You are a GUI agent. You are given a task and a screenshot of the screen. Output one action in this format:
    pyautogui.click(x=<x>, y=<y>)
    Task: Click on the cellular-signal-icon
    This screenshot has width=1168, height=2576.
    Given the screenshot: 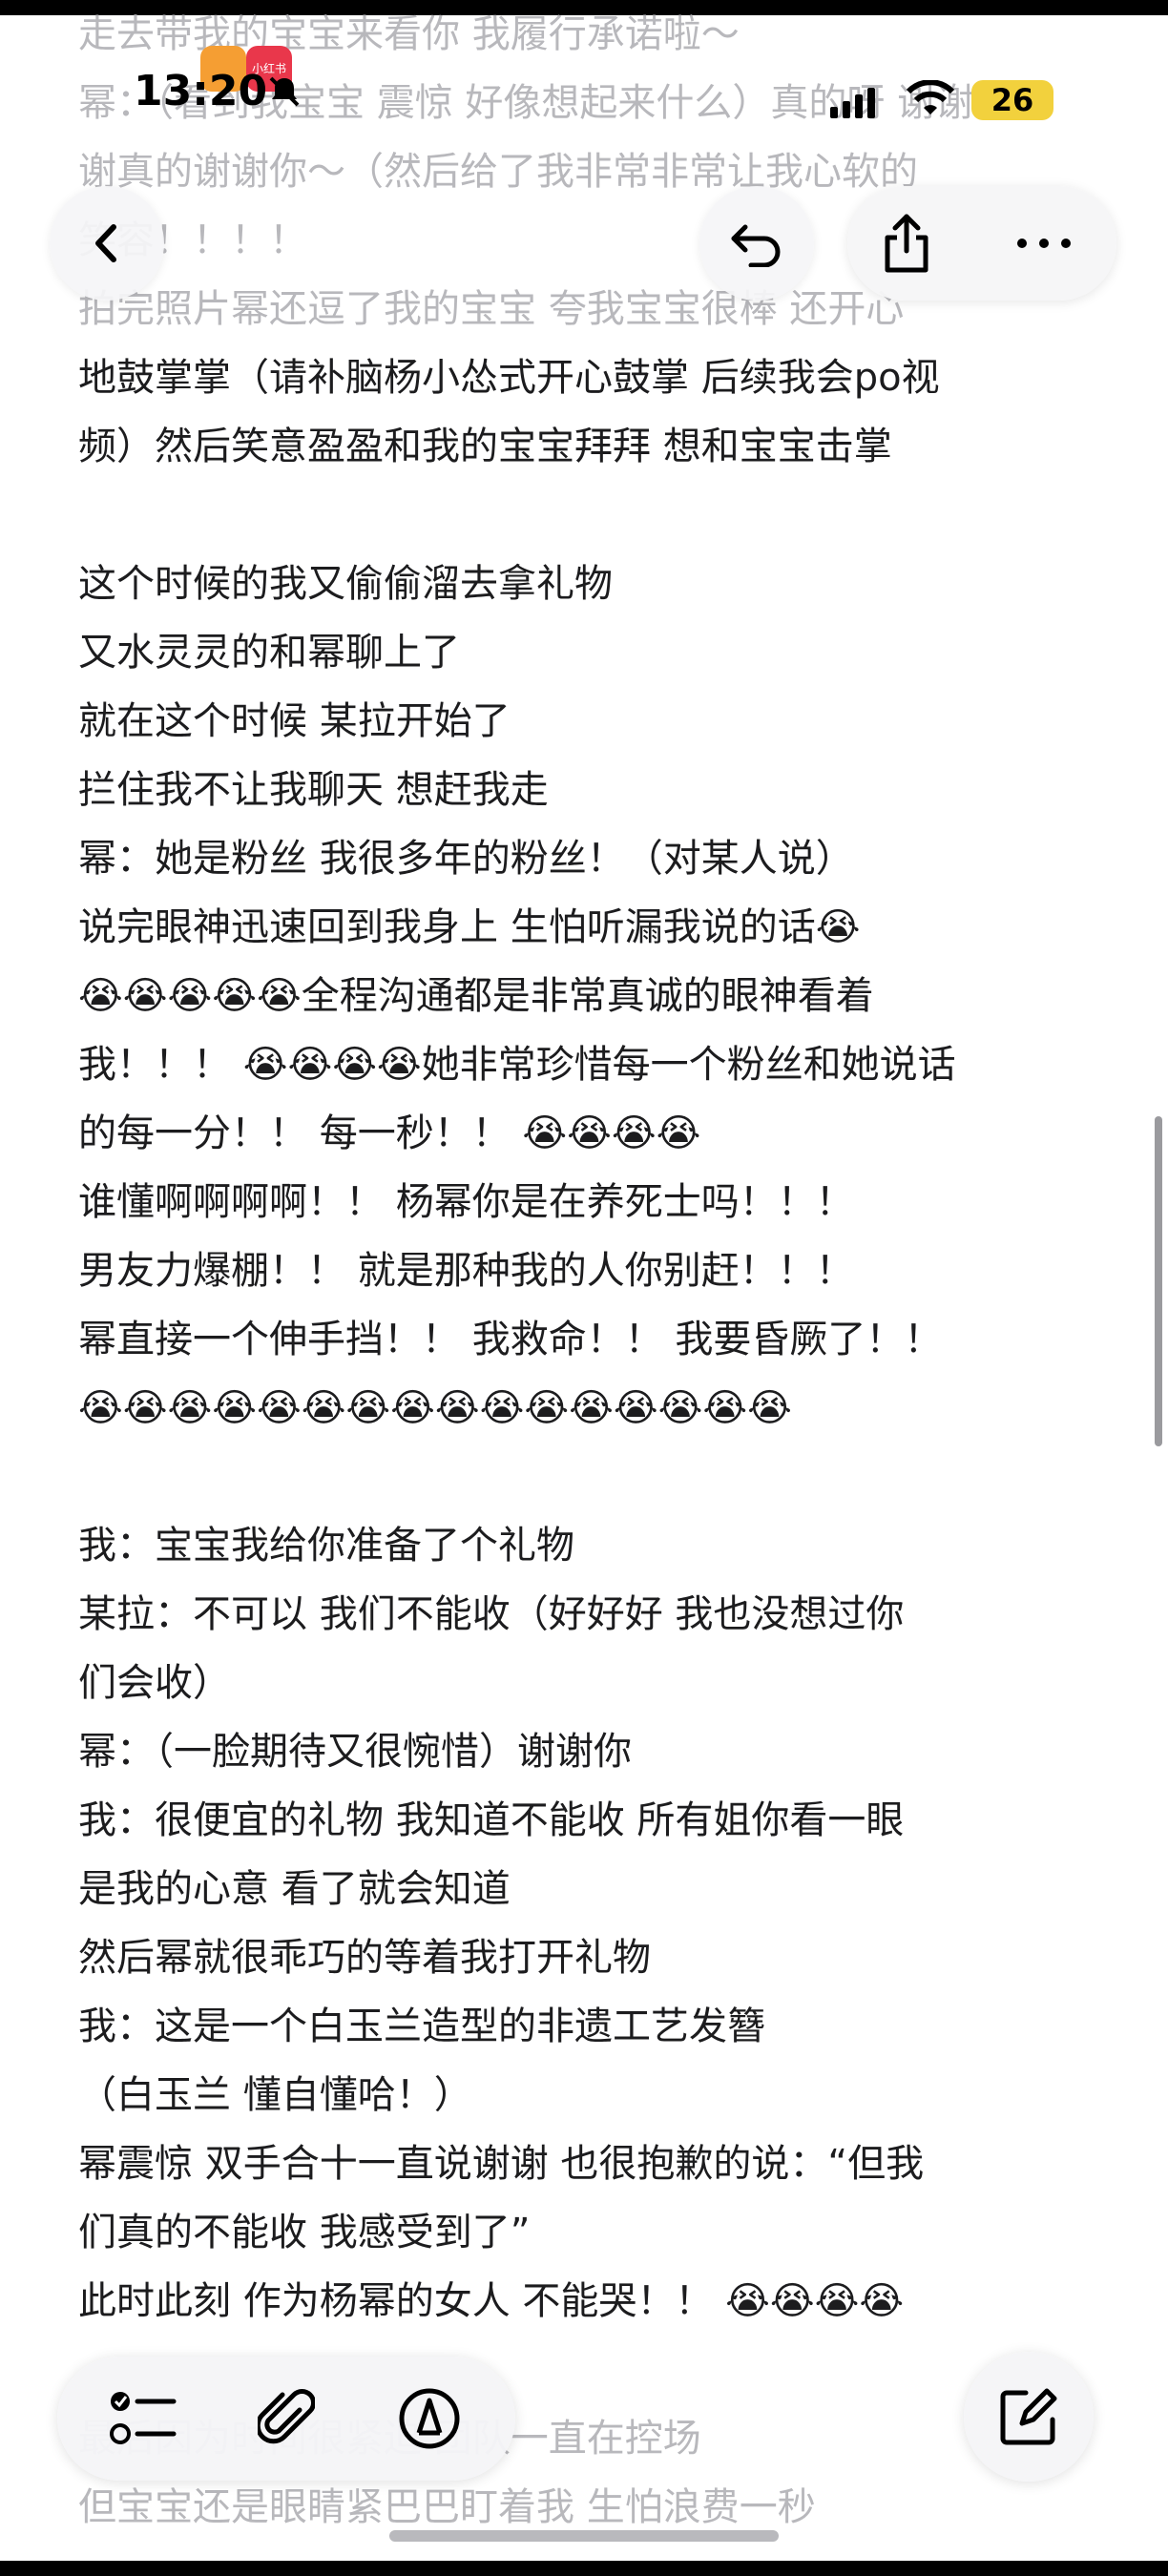 What is the action you would take?
    pyautogui.click(x=853, y=103)
    